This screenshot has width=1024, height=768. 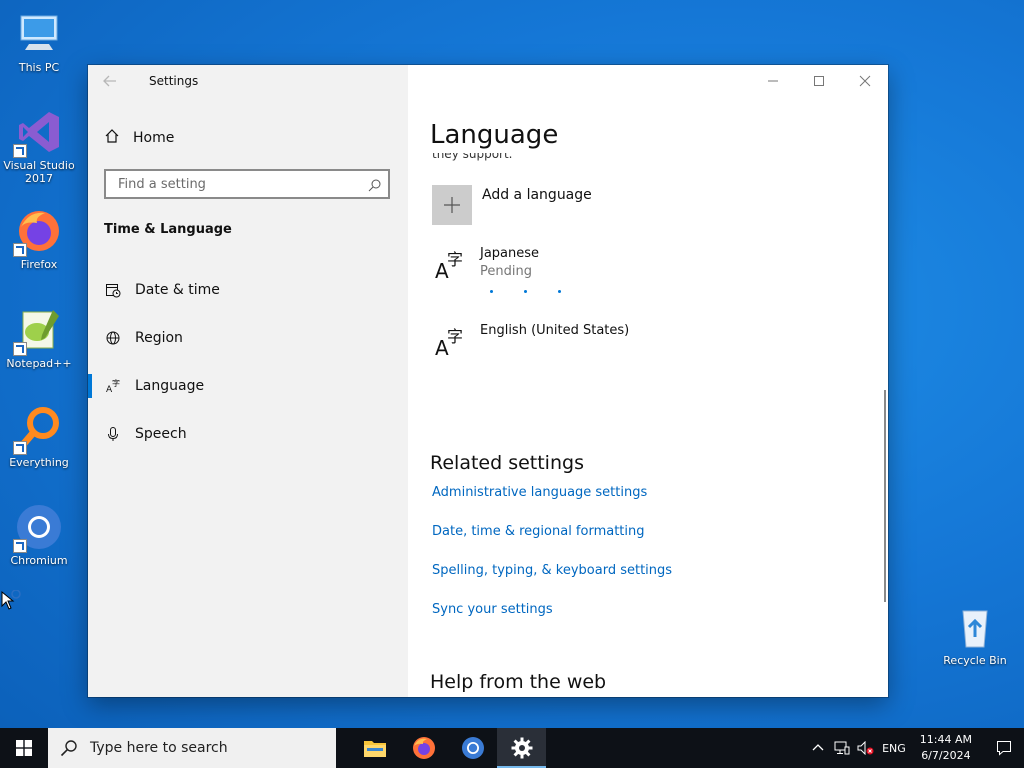 I want to click on back-arrow-icon, so click(x=112, y=82).